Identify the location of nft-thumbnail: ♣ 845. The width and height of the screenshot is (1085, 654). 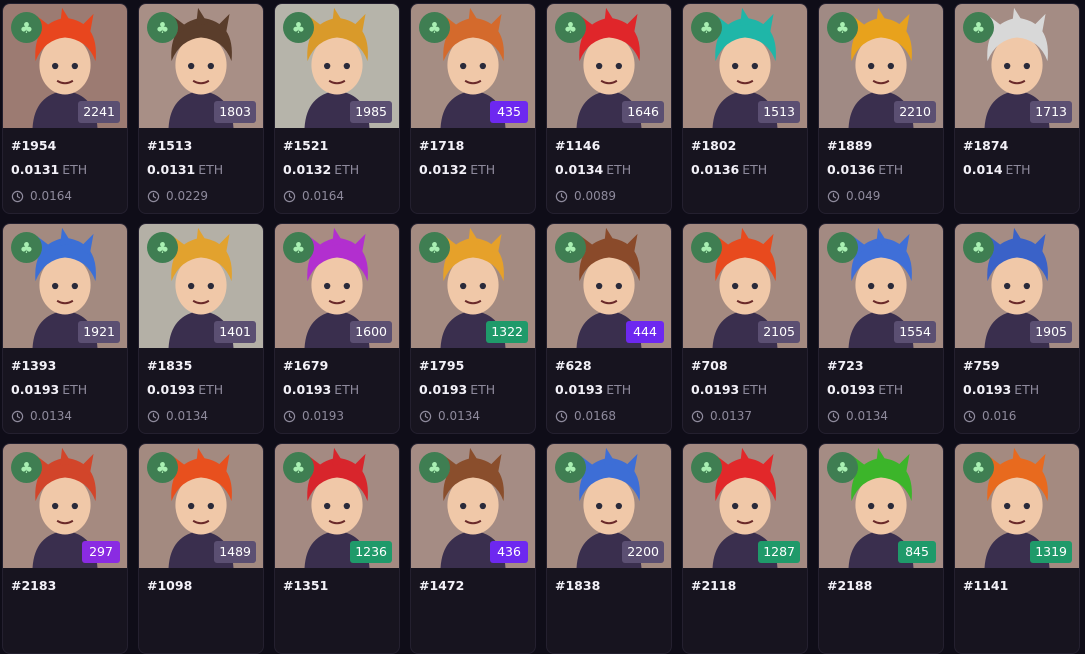
(881, 507).